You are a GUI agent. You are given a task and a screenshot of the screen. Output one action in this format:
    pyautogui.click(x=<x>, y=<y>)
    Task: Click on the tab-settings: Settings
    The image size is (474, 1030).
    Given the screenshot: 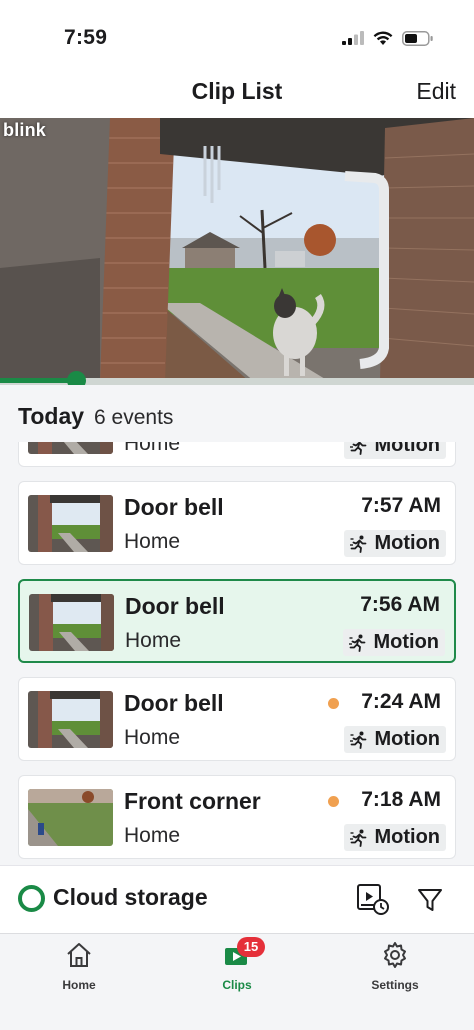 What is the action you would take?
    pyautogui.click(x=395, y=970)
    